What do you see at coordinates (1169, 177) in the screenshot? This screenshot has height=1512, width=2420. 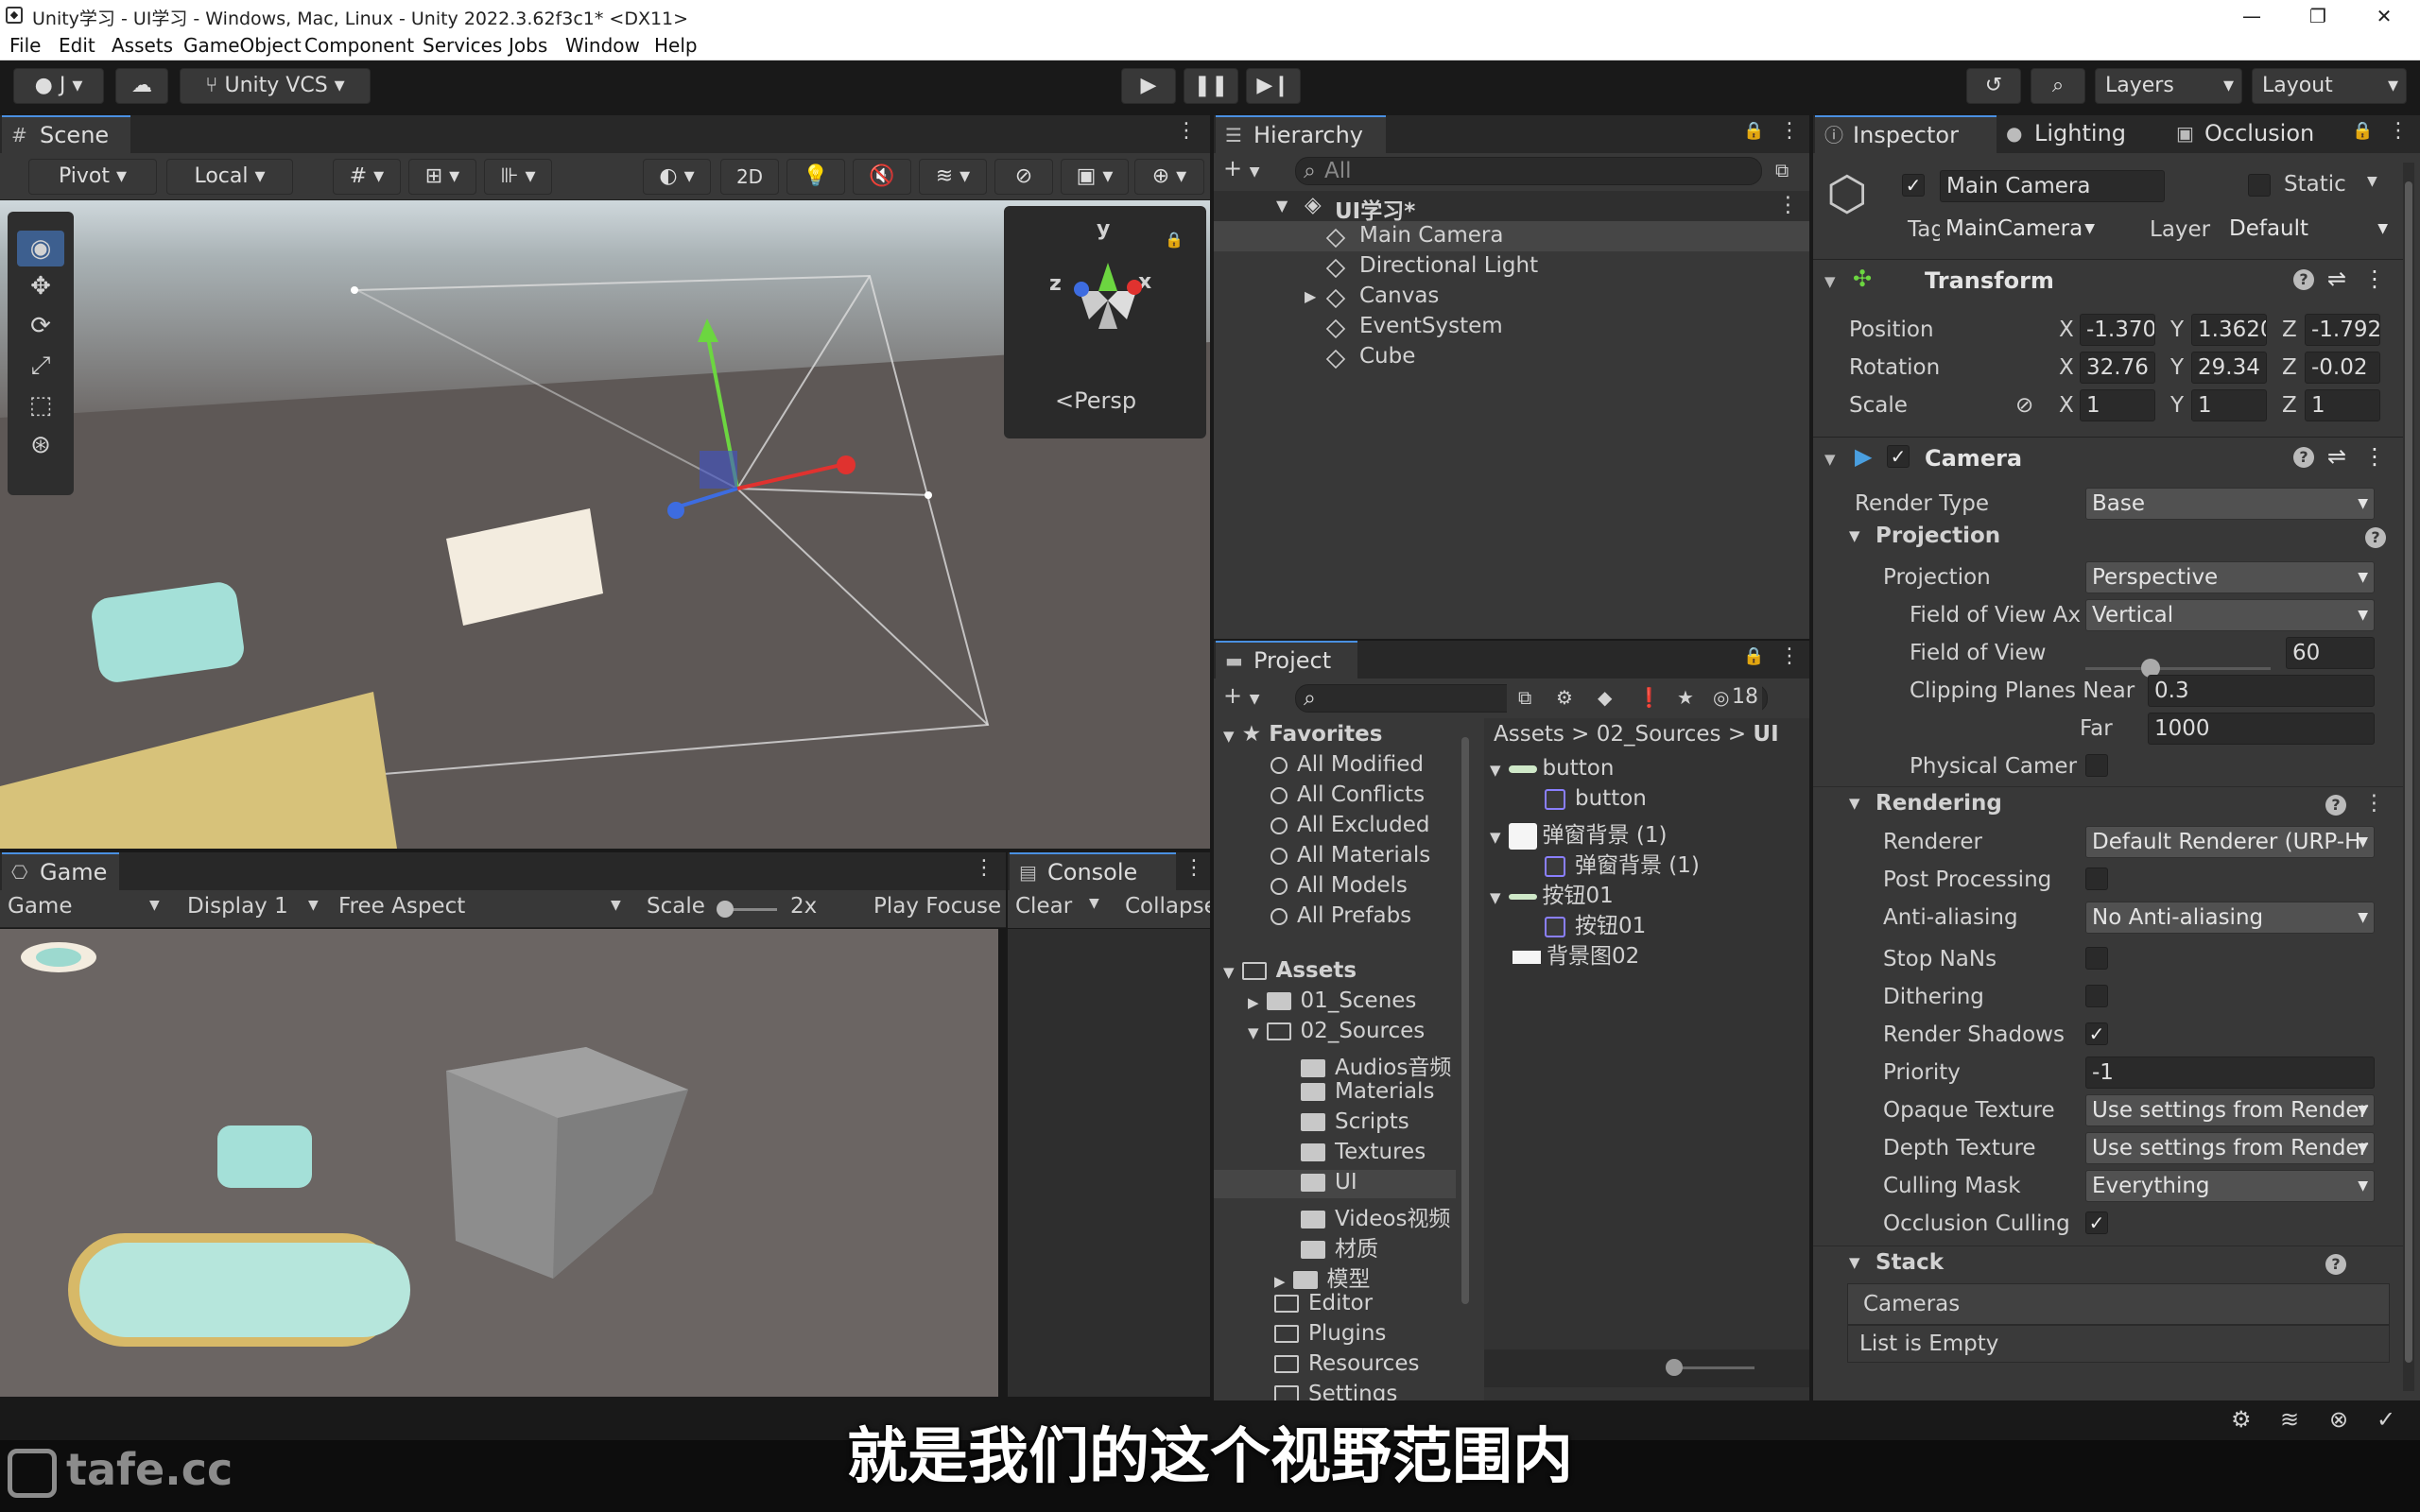 I see `gizmos-button: ⊕ ▾` at bounding box center [1169, 177].